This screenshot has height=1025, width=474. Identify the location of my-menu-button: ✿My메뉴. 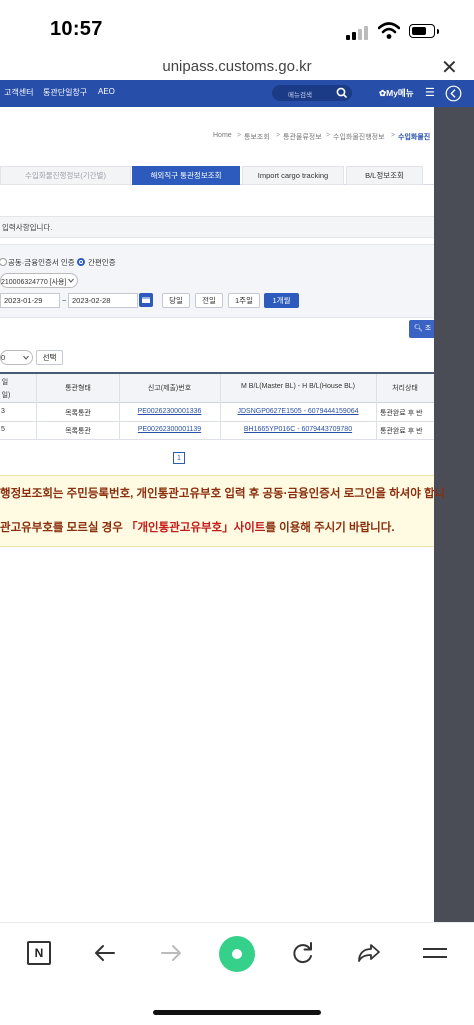
(396, 93).